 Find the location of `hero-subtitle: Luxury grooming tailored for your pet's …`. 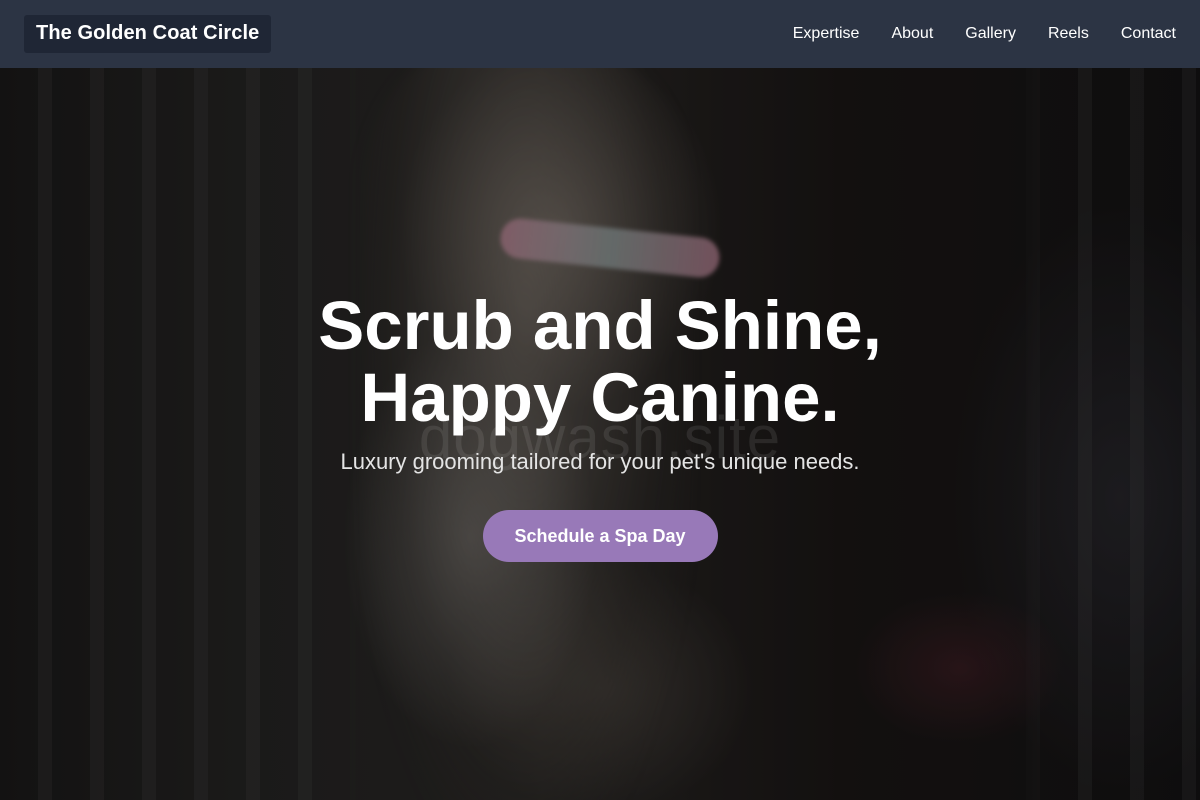

hero-subtitle: Luxury grooming tailored for your pet's … is located at coordinates (600, 461).